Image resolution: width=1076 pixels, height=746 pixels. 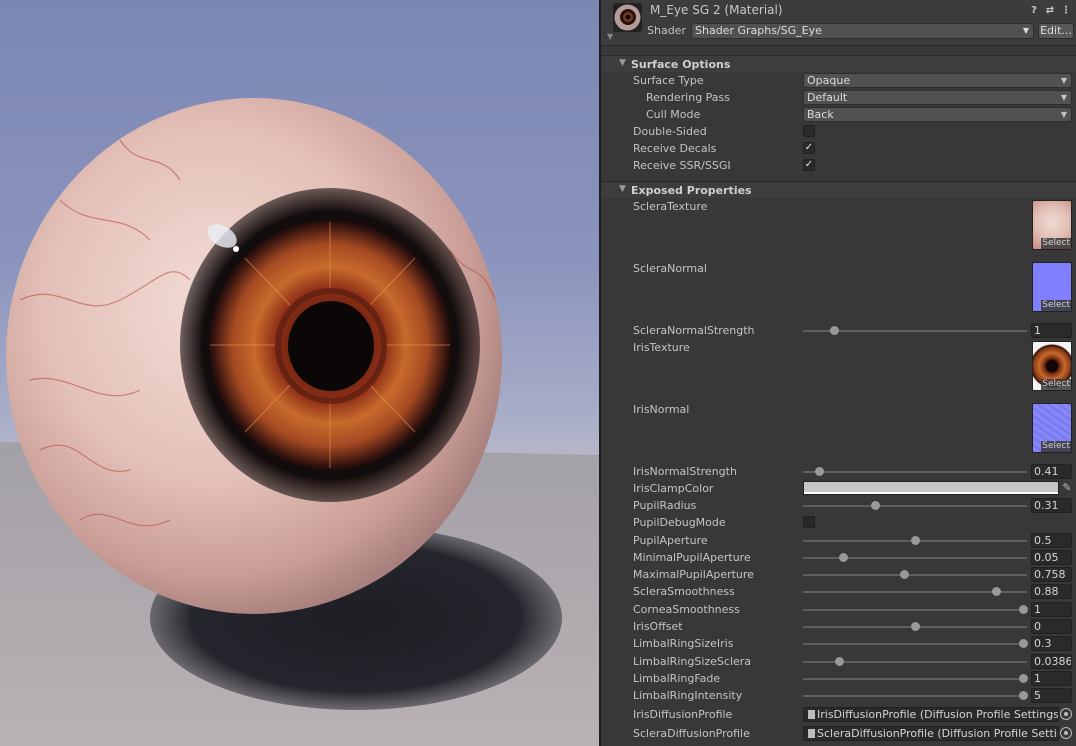 What do you see at coordinates (1051, 574) in the screenshot?
I see `max-pupil-aperture-field: 0.758` at bounding box center [1051, 574].